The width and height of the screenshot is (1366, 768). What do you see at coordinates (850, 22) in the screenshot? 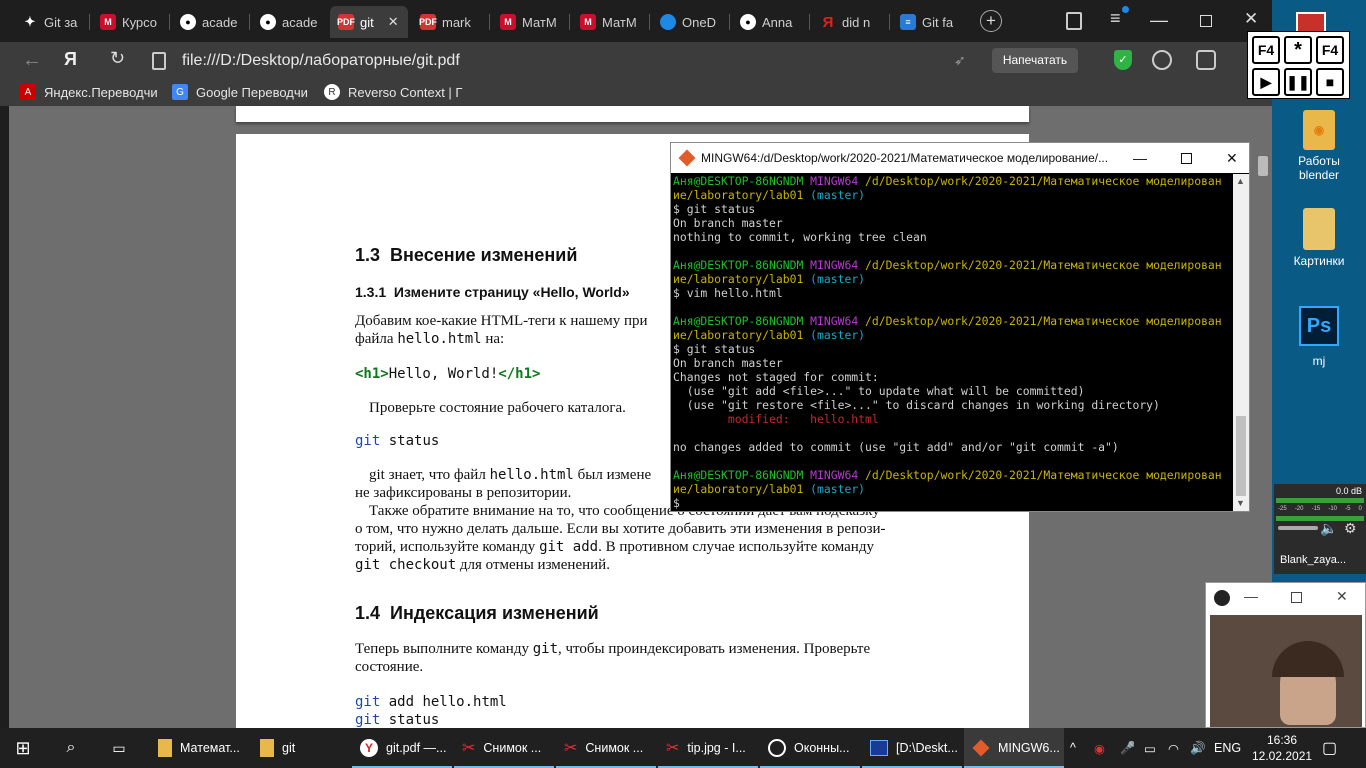
I see `tab-10: Яdid n` at bounding box center [850, 22].